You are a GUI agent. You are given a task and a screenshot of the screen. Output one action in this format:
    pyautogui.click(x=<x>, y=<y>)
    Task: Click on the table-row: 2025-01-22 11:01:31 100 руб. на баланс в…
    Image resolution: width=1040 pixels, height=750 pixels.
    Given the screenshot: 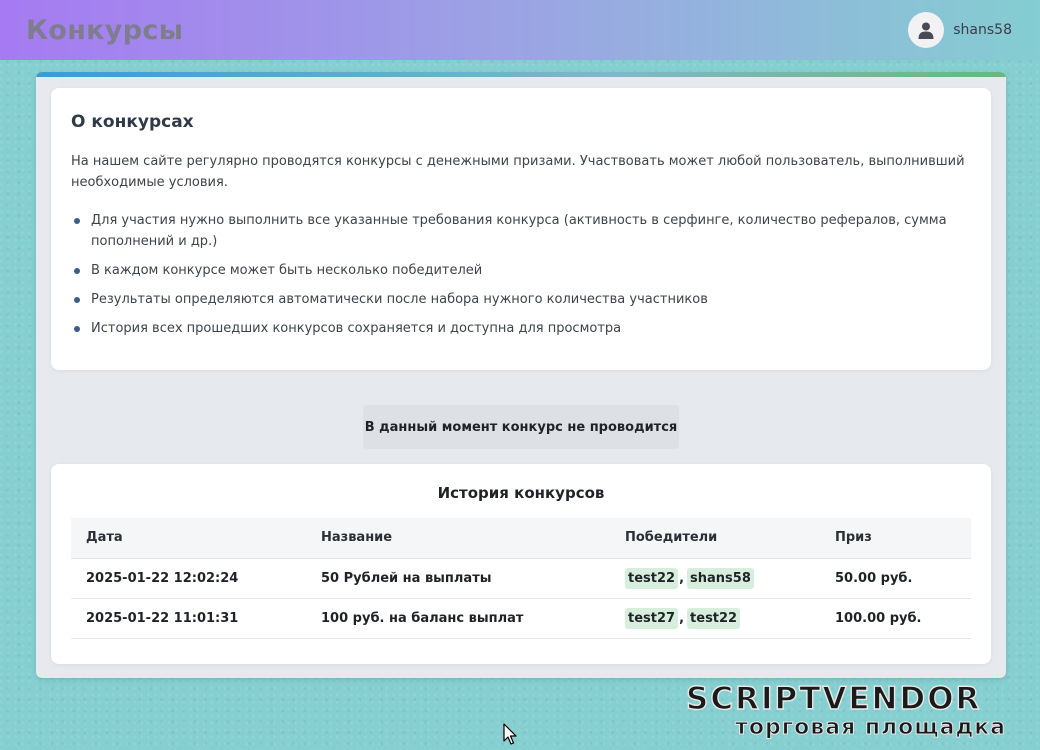 What is the action you would take?
    pyautogui.click(x=521, y=618)
    